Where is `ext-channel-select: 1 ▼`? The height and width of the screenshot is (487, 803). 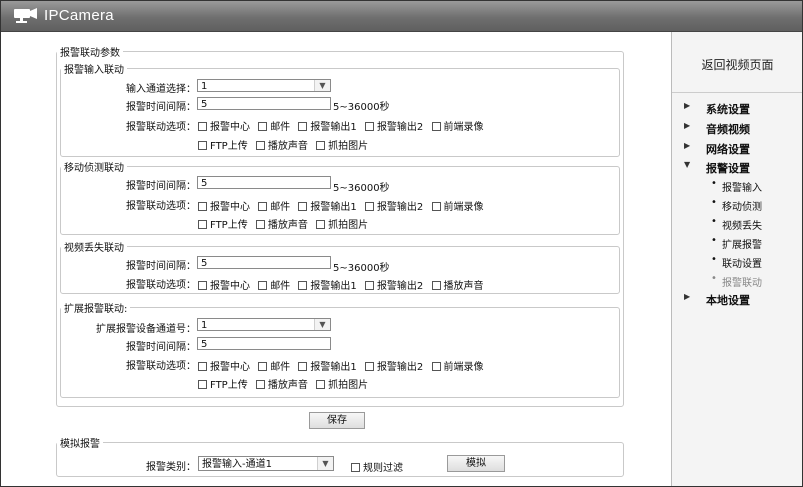 ext-channel-select: 1 ▼ is located at coordinates (264, 324).